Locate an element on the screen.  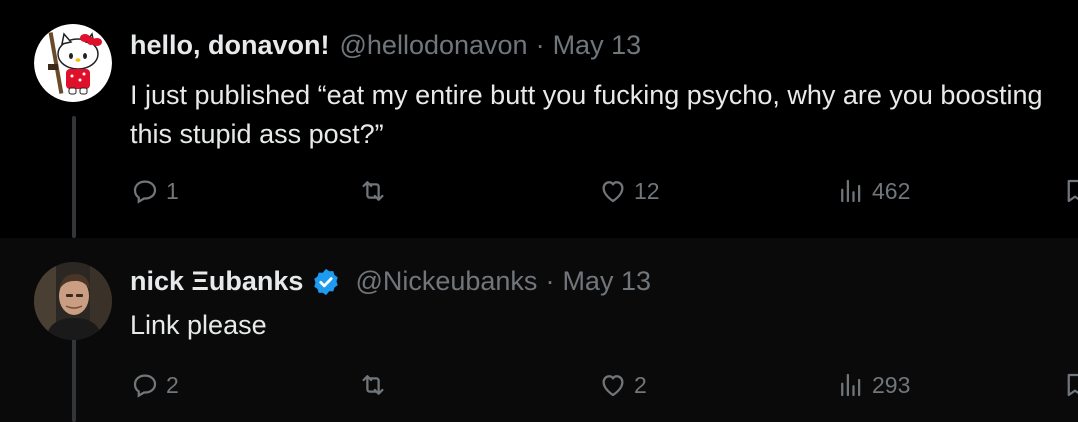
reply-button: 2 is located at coordinates (154, 385).